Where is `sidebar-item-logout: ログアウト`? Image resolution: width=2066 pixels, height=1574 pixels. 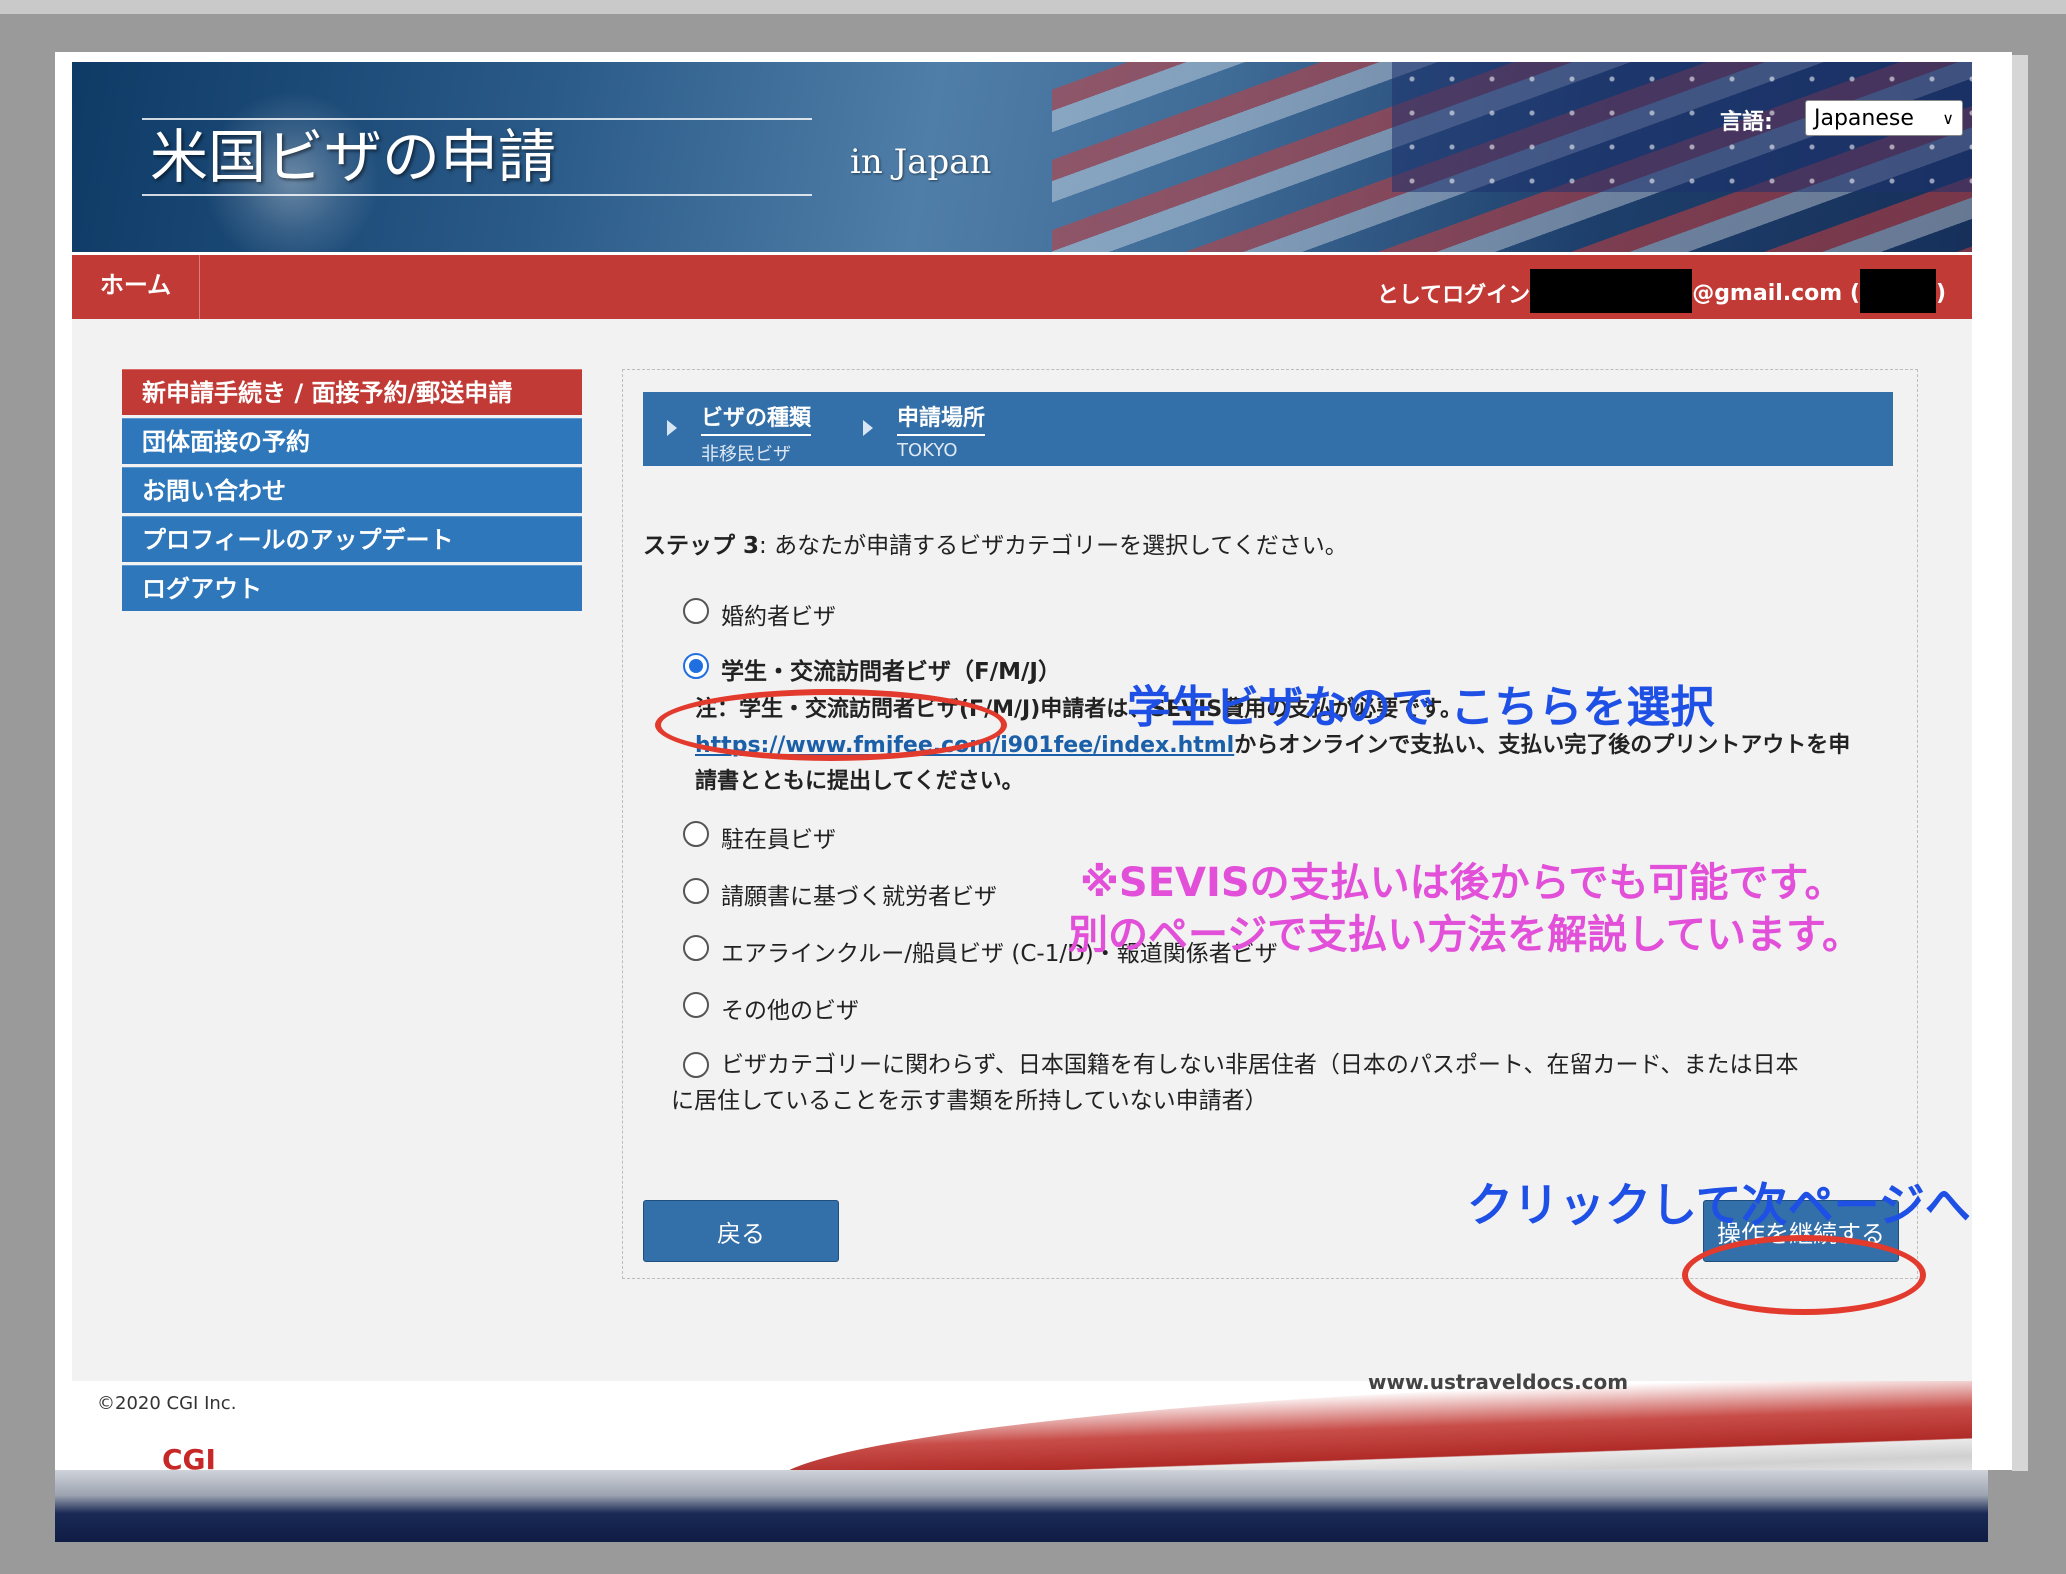 sidebar-item-logout: ログアウト is located at coordinates (352, 588).